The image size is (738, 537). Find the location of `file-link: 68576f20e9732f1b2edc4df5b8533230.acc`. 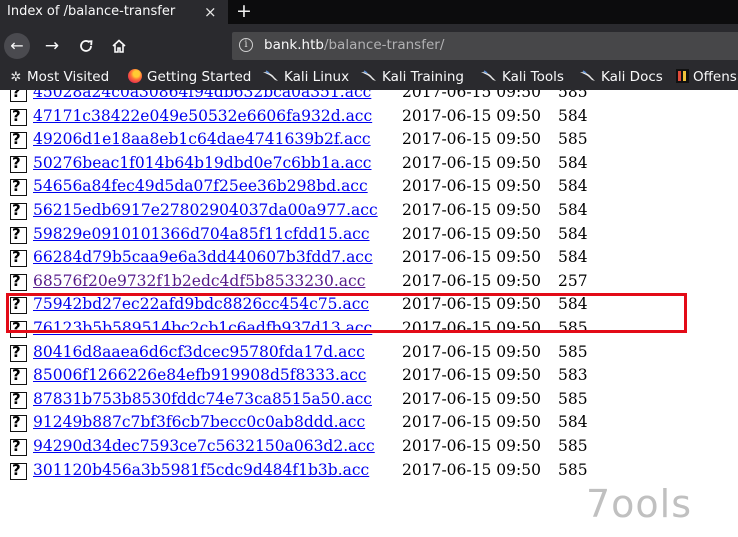

file-link: 68576f20e9732f1b2edc4df5b8533230.acc is located at coordinates (199, 281).